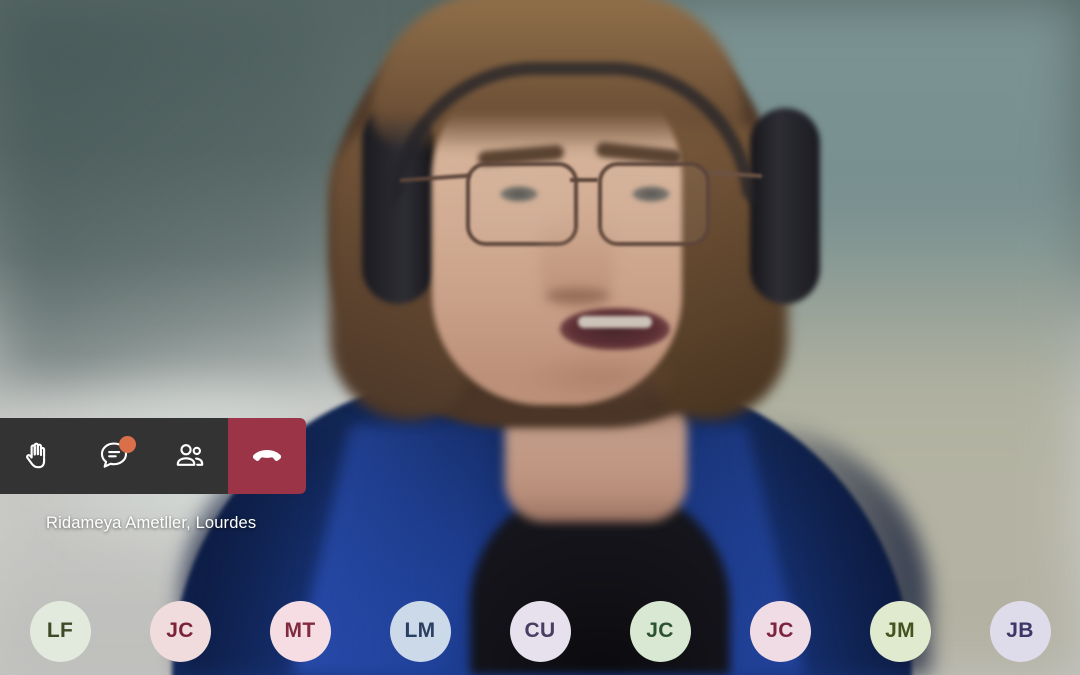 The image size is (1080, 675). I want to click on avatar-slot: LM, so click(420, 631).